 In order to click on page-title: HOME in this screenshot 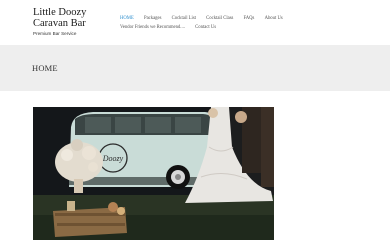, I will do `click(45, 68)`.